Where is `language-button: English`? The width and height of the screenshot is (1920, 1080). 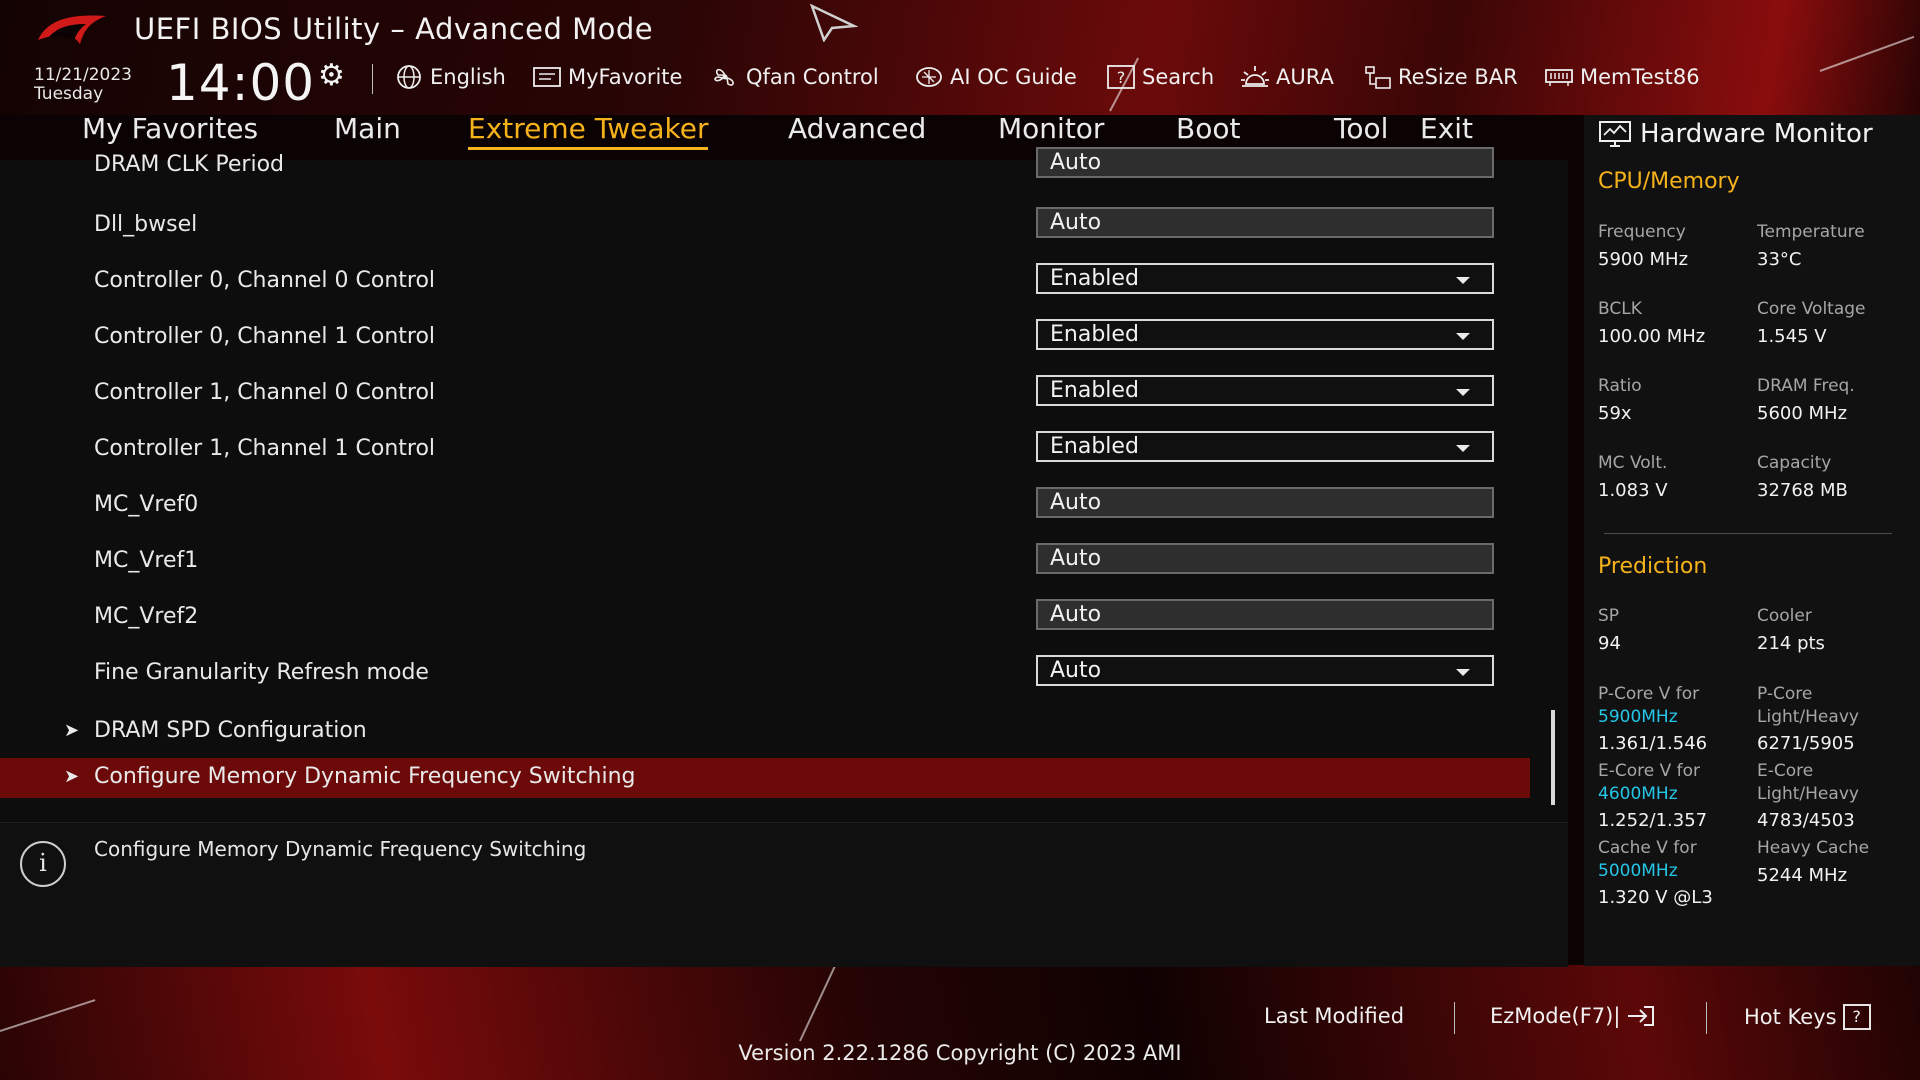
language-button: English is located at coordinates (450, 77).